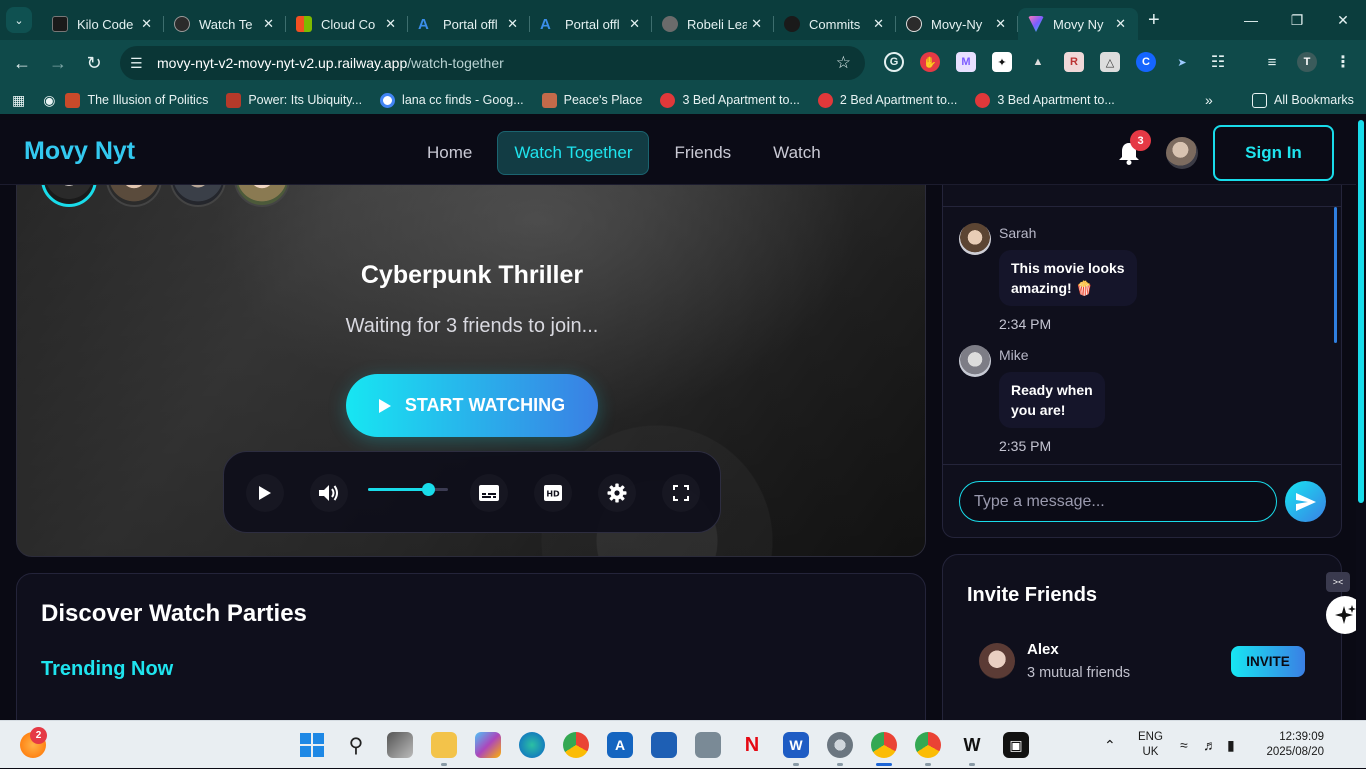 The width and height of the screenshot is (1366, 769). I want to click on all-bookmarks: All Bookmarks, so click(1303, 100).